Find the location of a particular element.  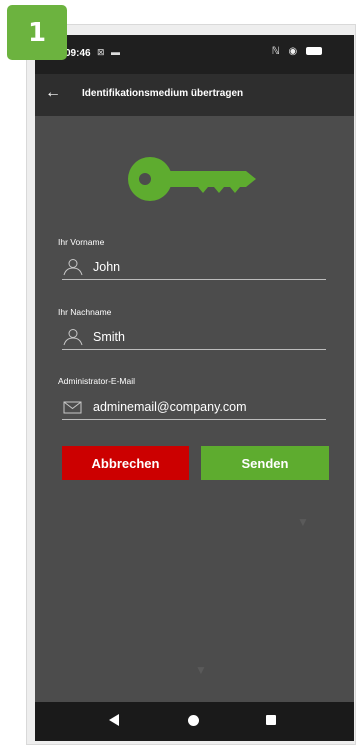

send-button: Senden is located at coordinates (265, 463).